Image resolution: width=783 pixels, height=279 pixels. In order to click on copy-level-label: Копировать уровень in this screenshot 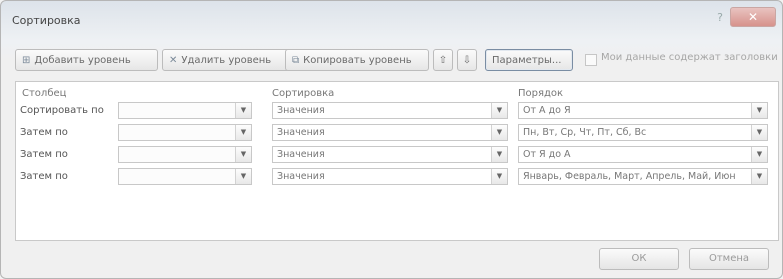, I will do `click(357, 60)`.